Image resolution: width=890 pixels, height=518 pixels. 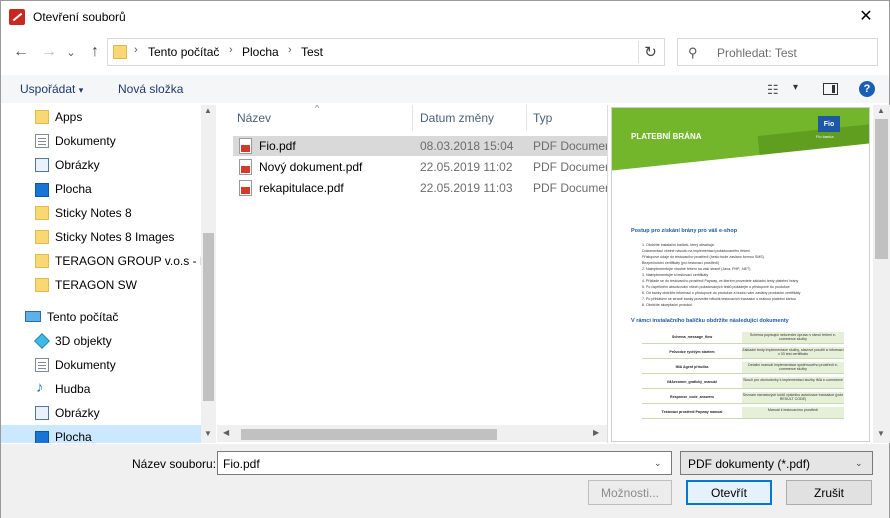 I want to click on filetype-select: PDF dokumenty (*.pdf) ⌄, so click(x=776, y=463).